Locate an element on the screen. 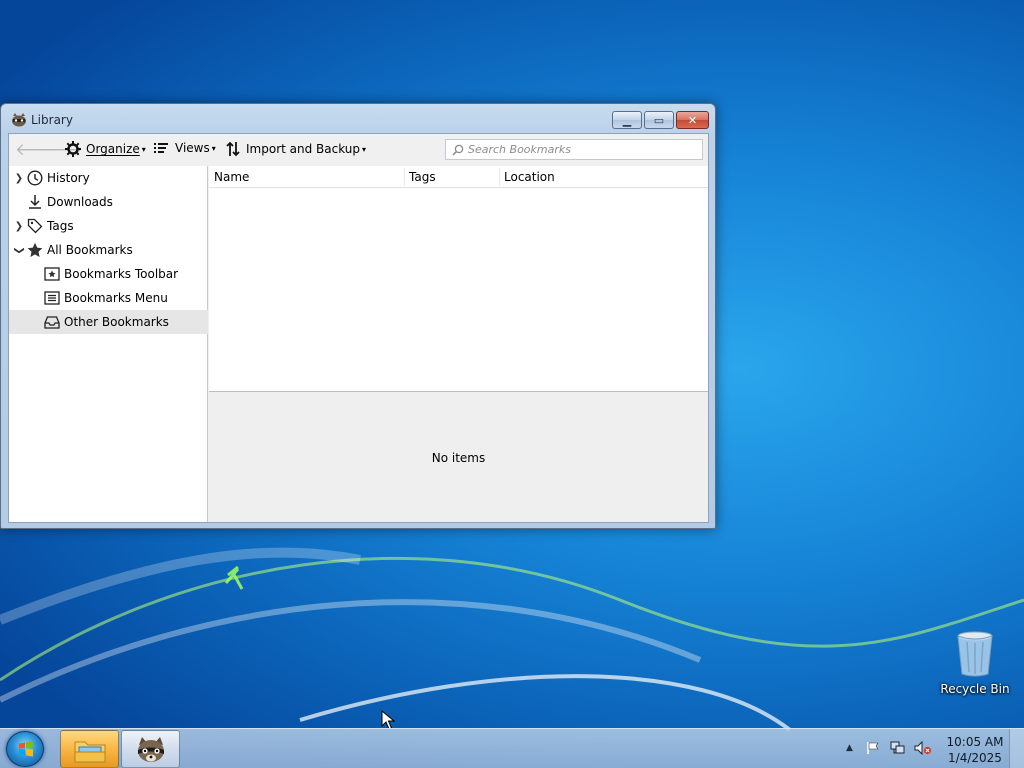 Image resolution: width=1024 pixels, height=768 pixels. minimize-icon: ▁ is located at coordinates (627, 120).